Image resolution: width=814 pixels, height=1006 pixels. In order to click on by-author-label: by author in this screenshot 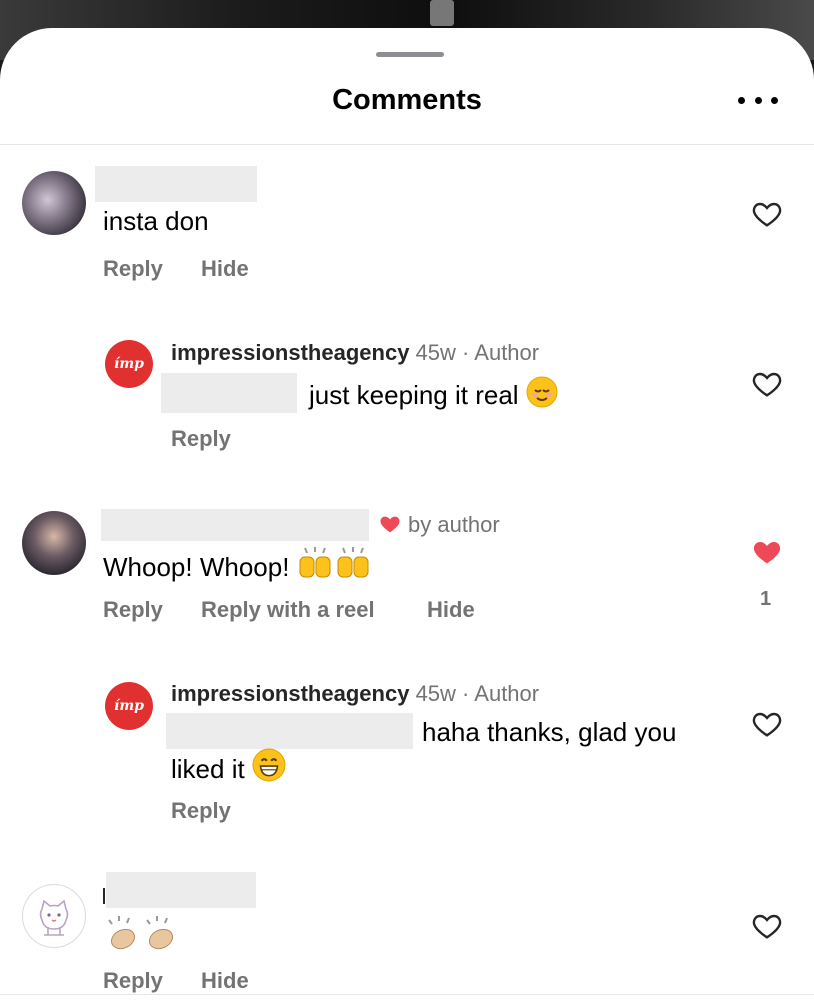, I will do `click(454, 524)`.